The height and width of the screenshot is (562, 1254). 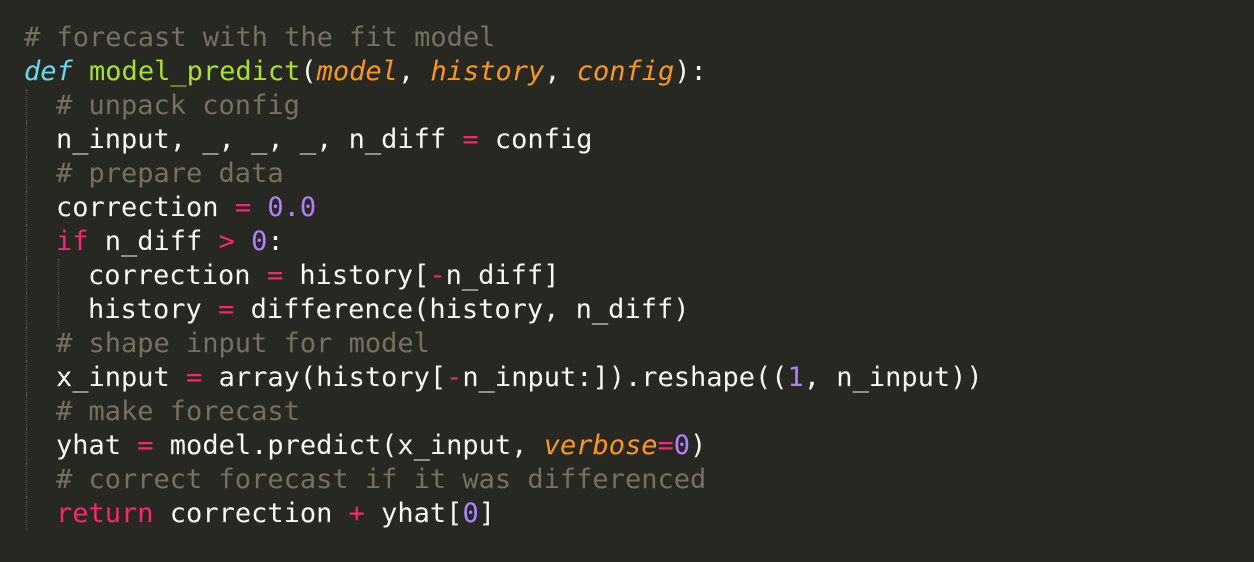 What do you see at coordinates (308, 71) in the screenshot?
I see `code-token-plain: (` at bounding box center [308, 71].